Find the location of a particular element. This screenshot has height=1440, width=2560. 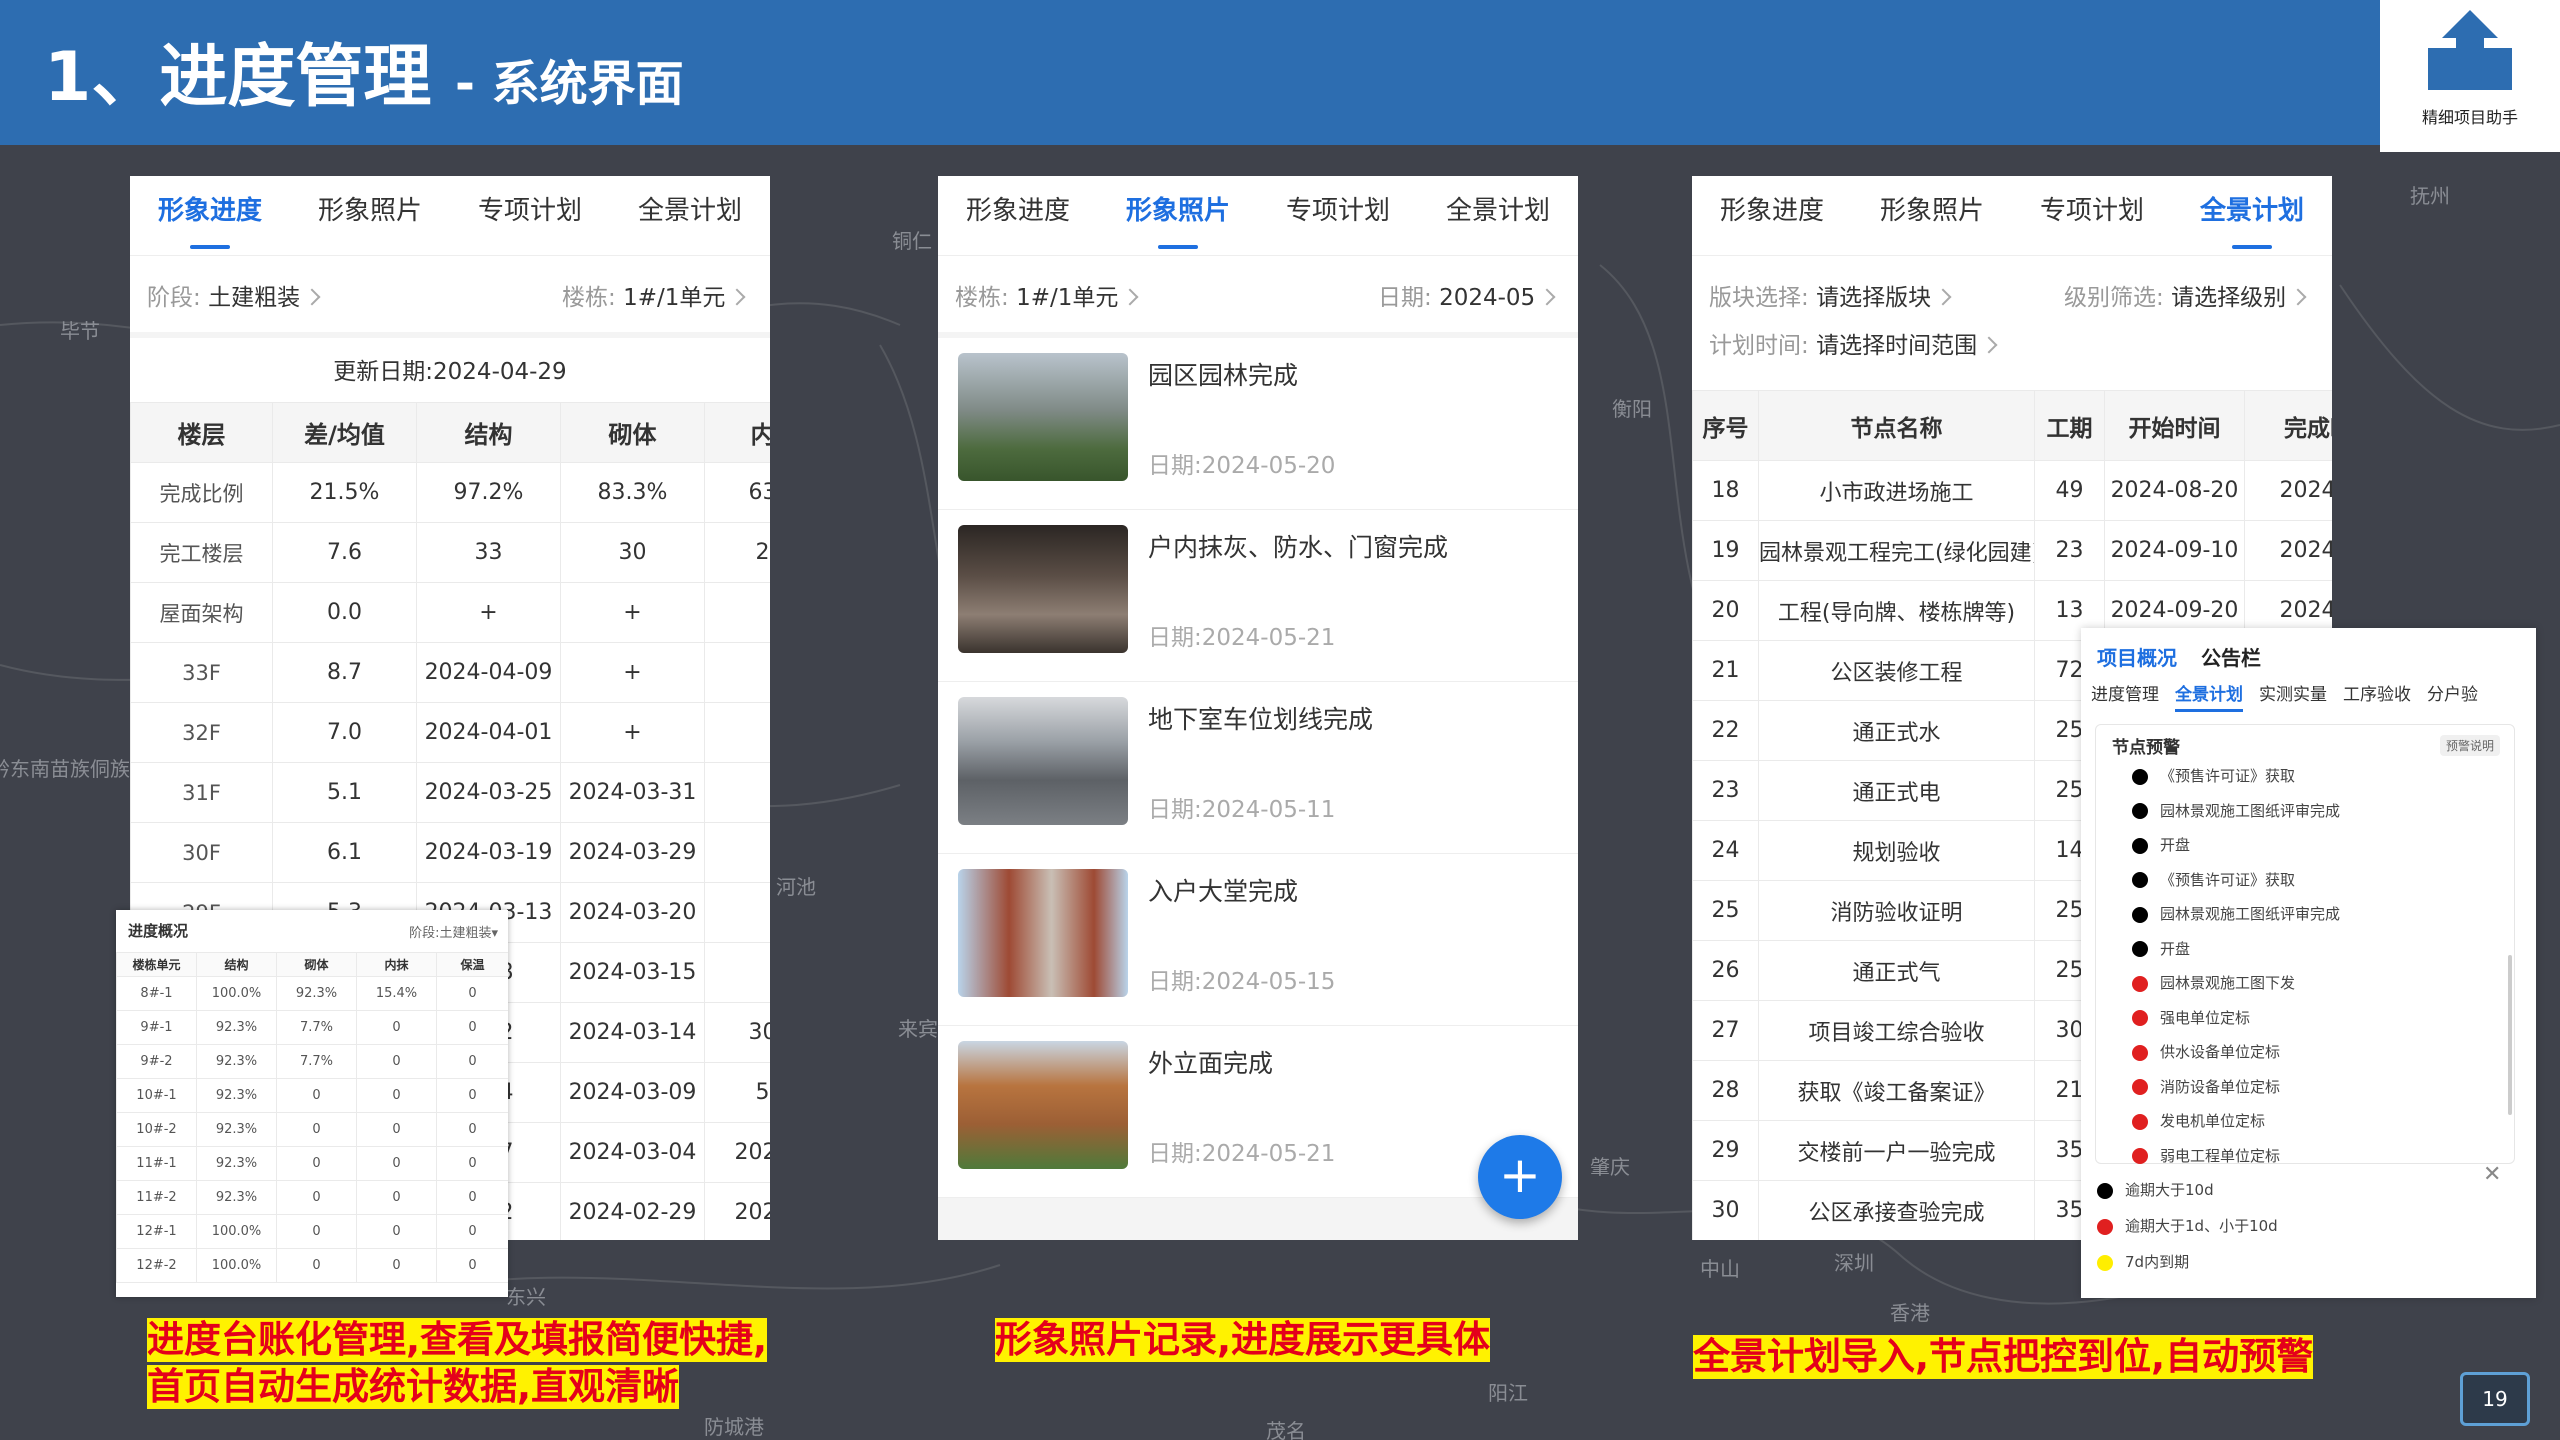

chevron-right-icon is located at coordinates (2298, 297).